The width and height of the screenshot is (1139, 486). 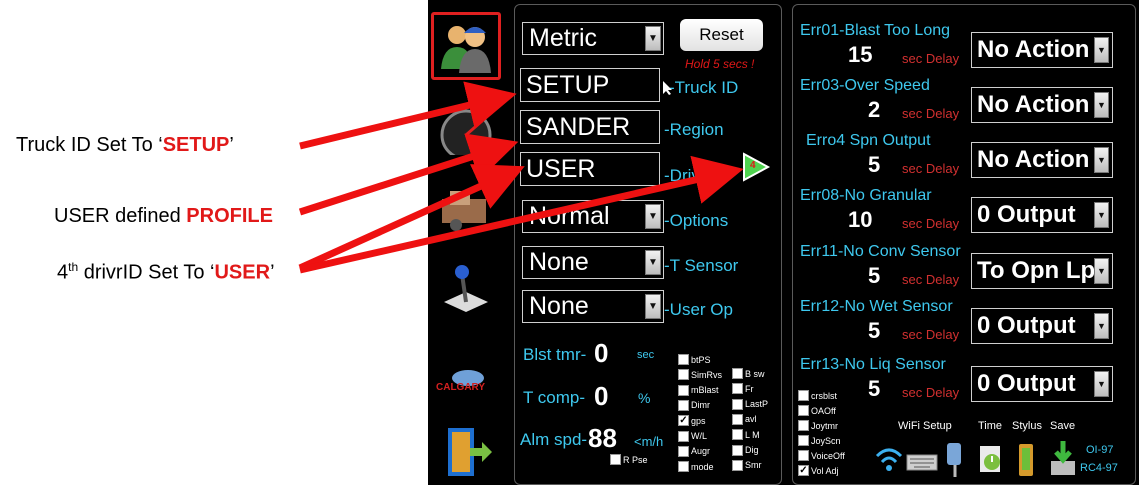 I want to click on feature-checkbox: mode, so click(x=696, y=467).